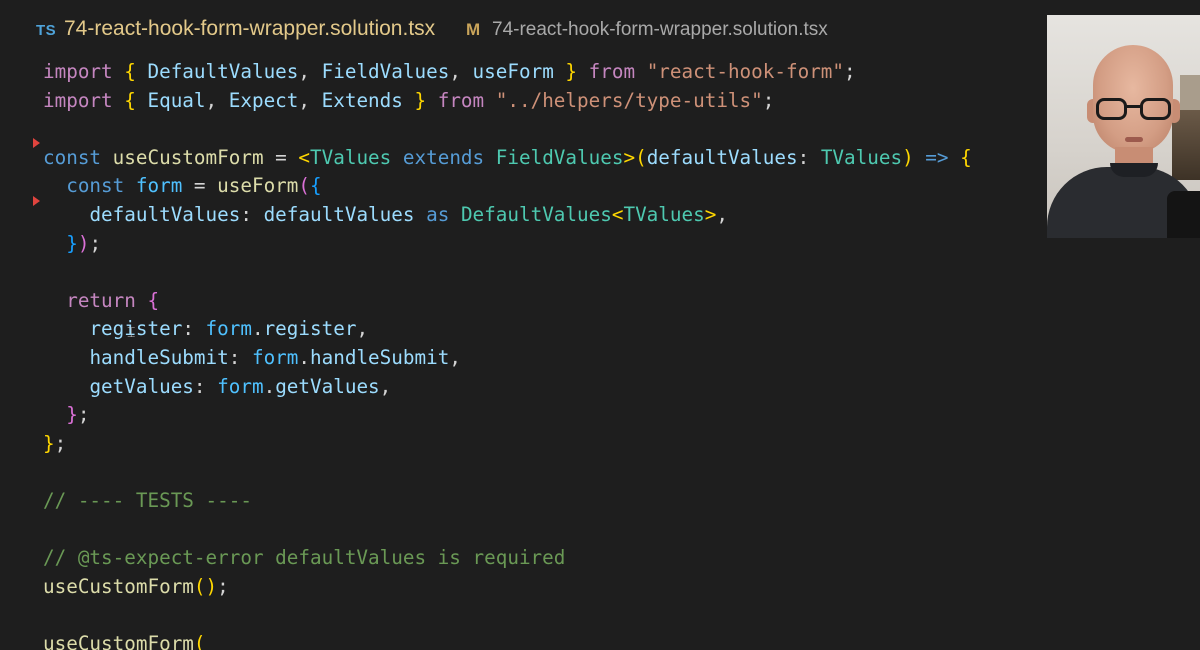  Describe the element at coordinates (327, 386) in the screenshot. I see `code-token: getValues` at that location.